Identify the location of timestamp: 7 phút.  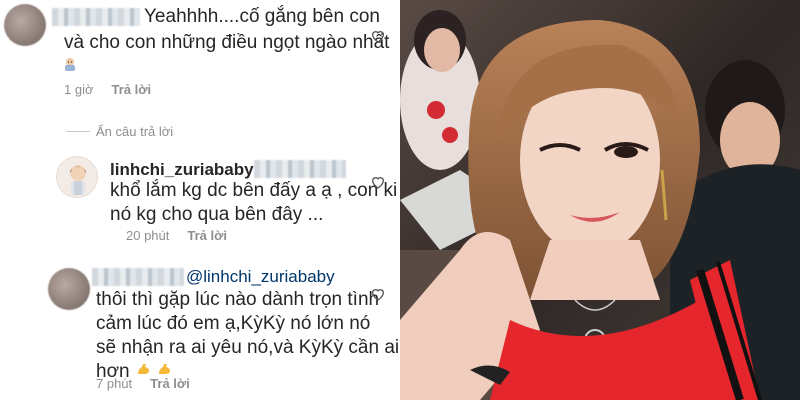
(114, 383).